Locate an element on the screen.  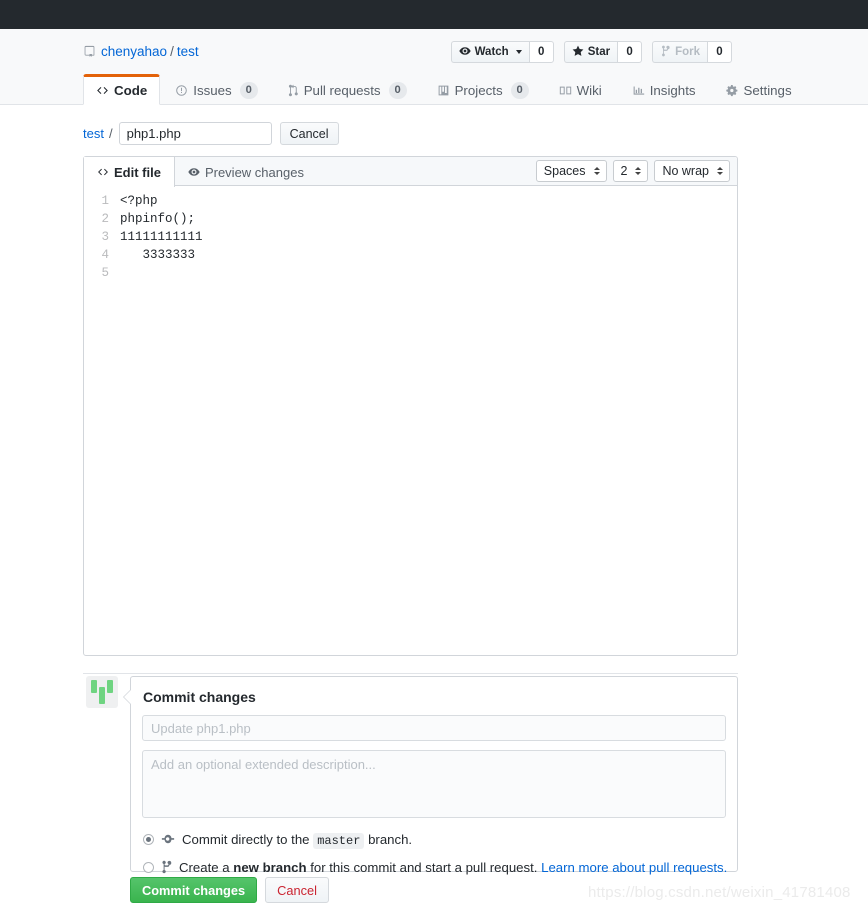
line-number: 3 is located at coordinates (105, 237).